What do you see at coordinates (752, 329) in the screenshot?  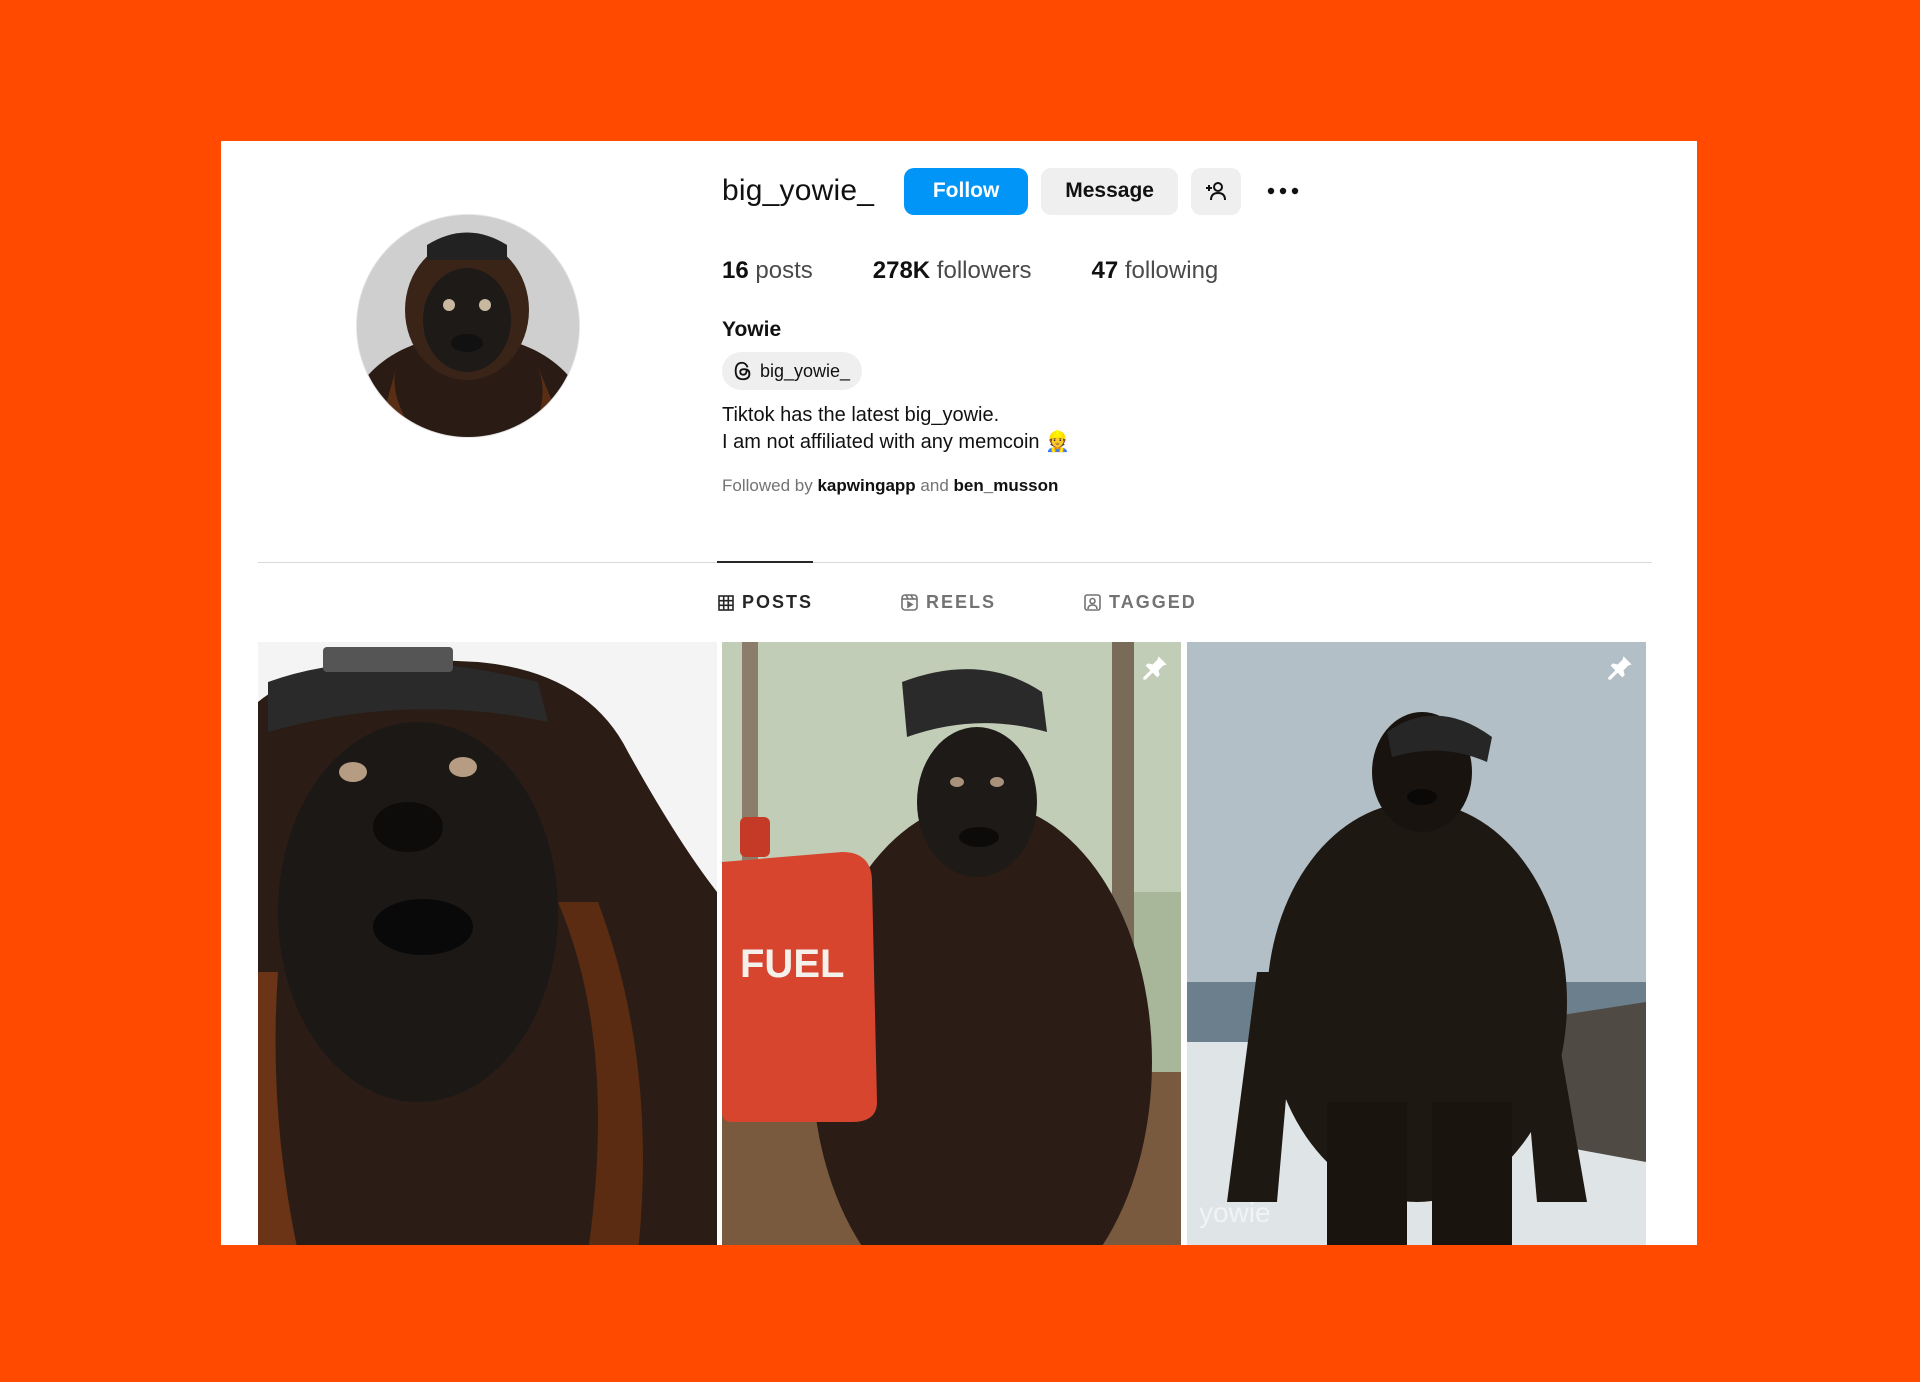 I see `full-name: Yowie` at bounding box center [752, 329].